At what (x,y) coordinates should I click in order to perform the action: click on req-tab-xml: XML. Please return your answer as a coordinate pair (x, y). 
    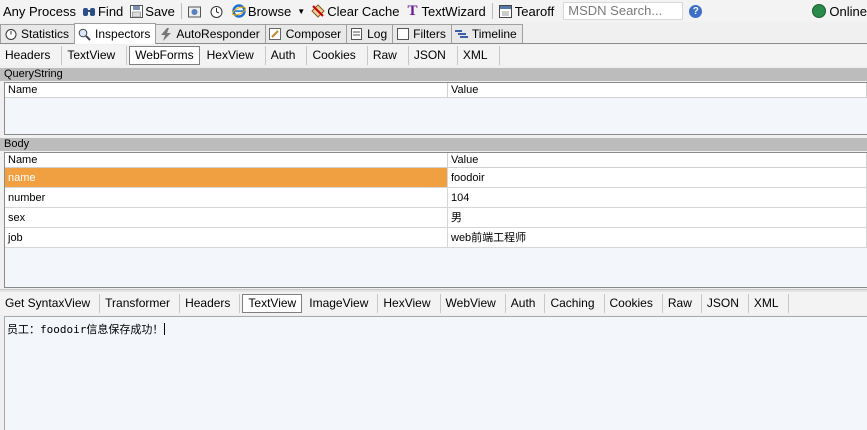
    Looking at the image, I should click on (479, 55).